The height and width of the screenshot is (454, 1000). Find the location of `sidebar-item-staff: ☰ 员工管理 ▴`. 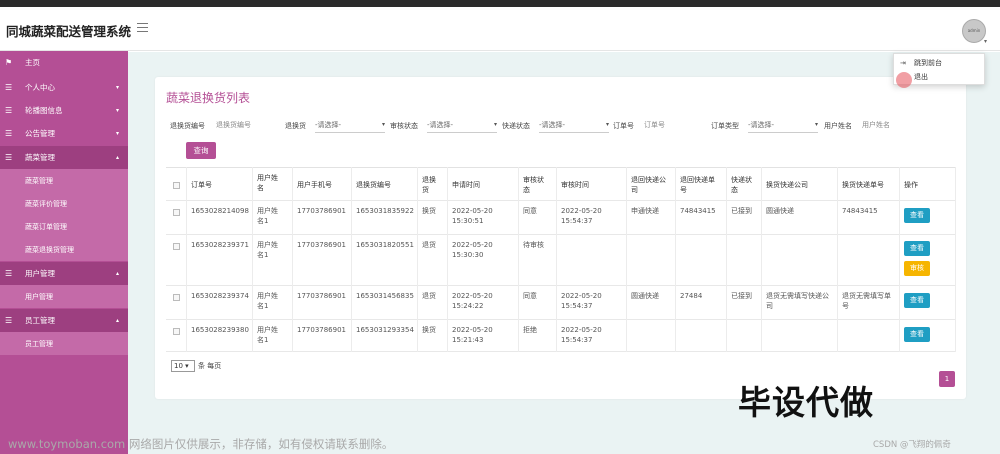

sidebar-item-staff: ☰ 员工管理 ▴ is located at coordinates (64, 320).